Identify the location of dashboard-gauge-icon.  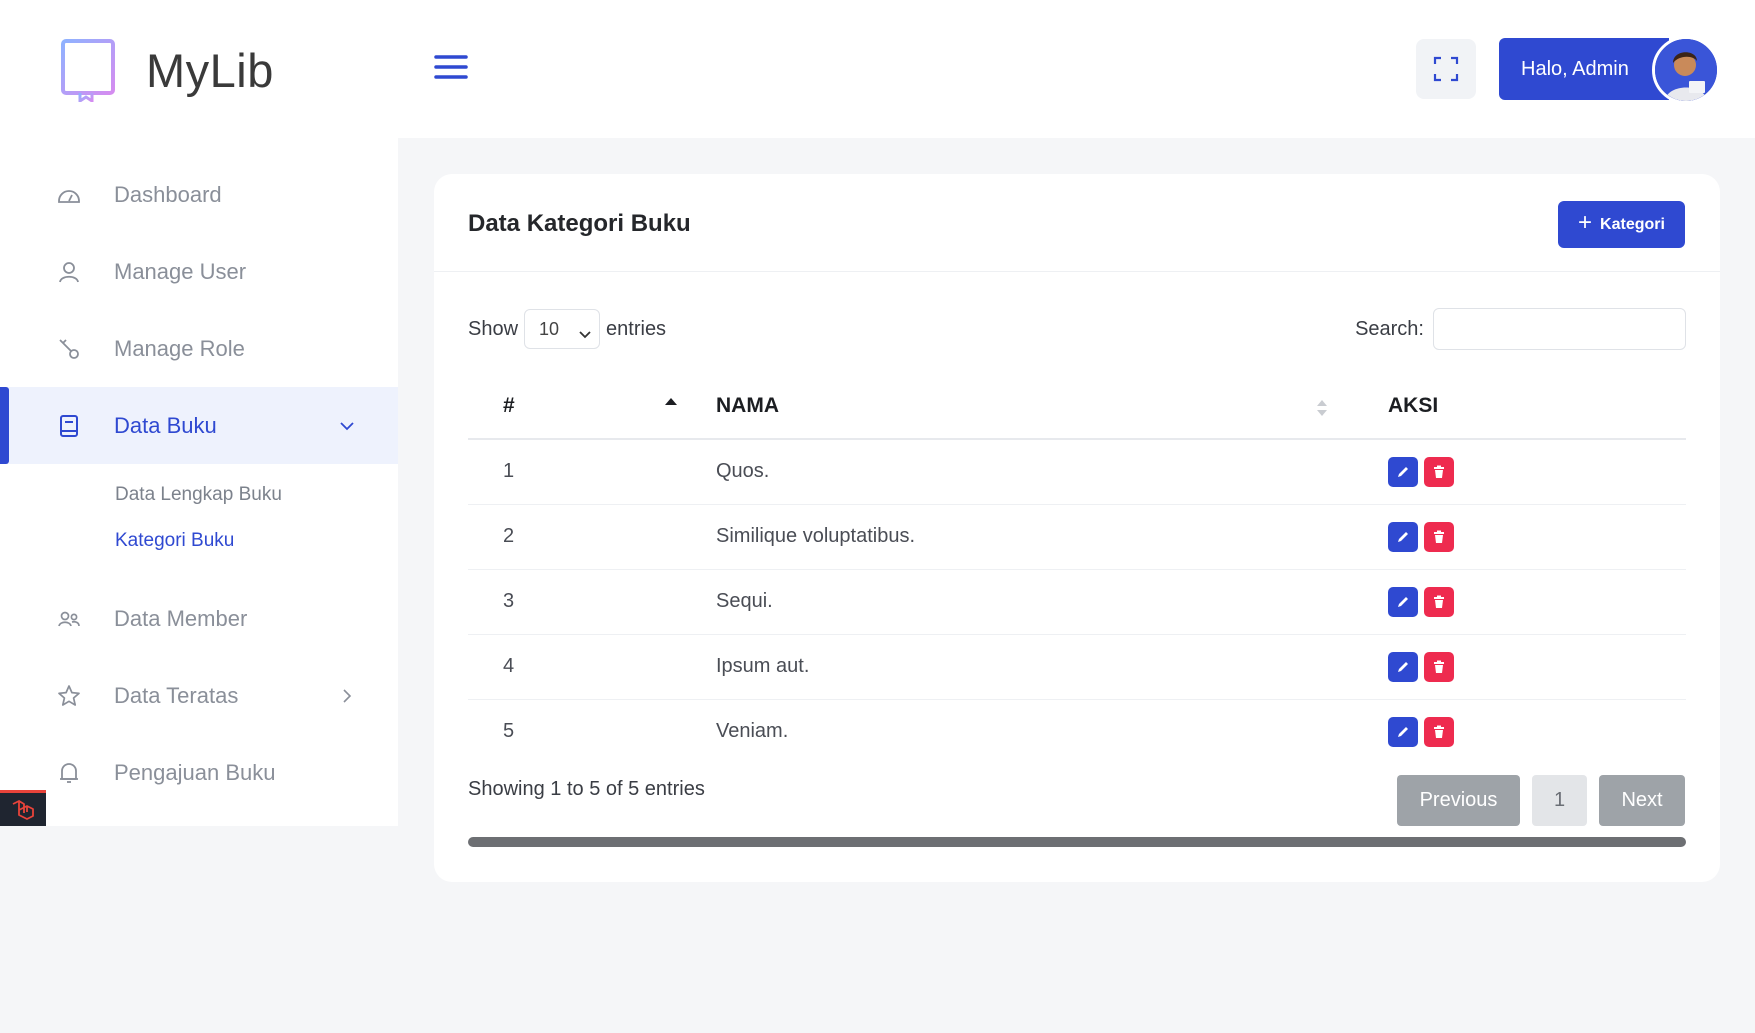
(69, 195).